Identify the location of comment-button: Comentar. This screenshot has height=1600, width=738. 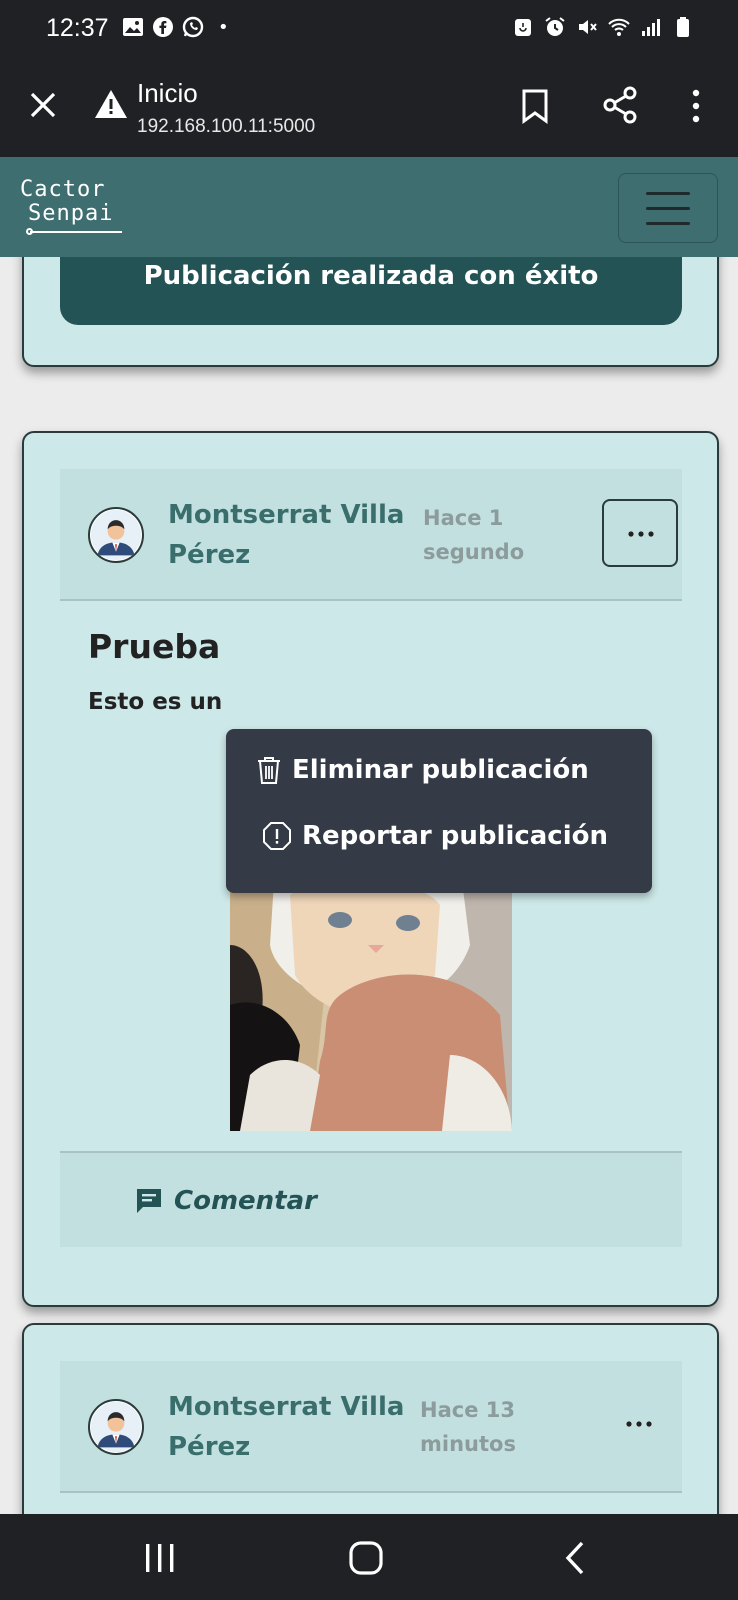
(225, 1201).